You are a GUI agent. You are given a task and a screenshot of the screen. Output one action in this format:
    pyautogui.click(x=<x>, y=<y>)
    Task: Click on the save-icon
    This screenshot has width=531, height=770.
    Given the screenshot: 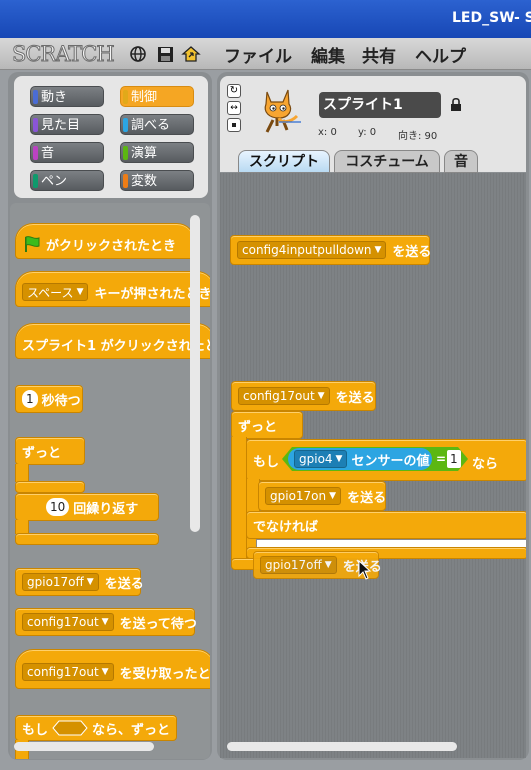 What is the action you would take?
    pyautogui.click(x=165, y=54)
    